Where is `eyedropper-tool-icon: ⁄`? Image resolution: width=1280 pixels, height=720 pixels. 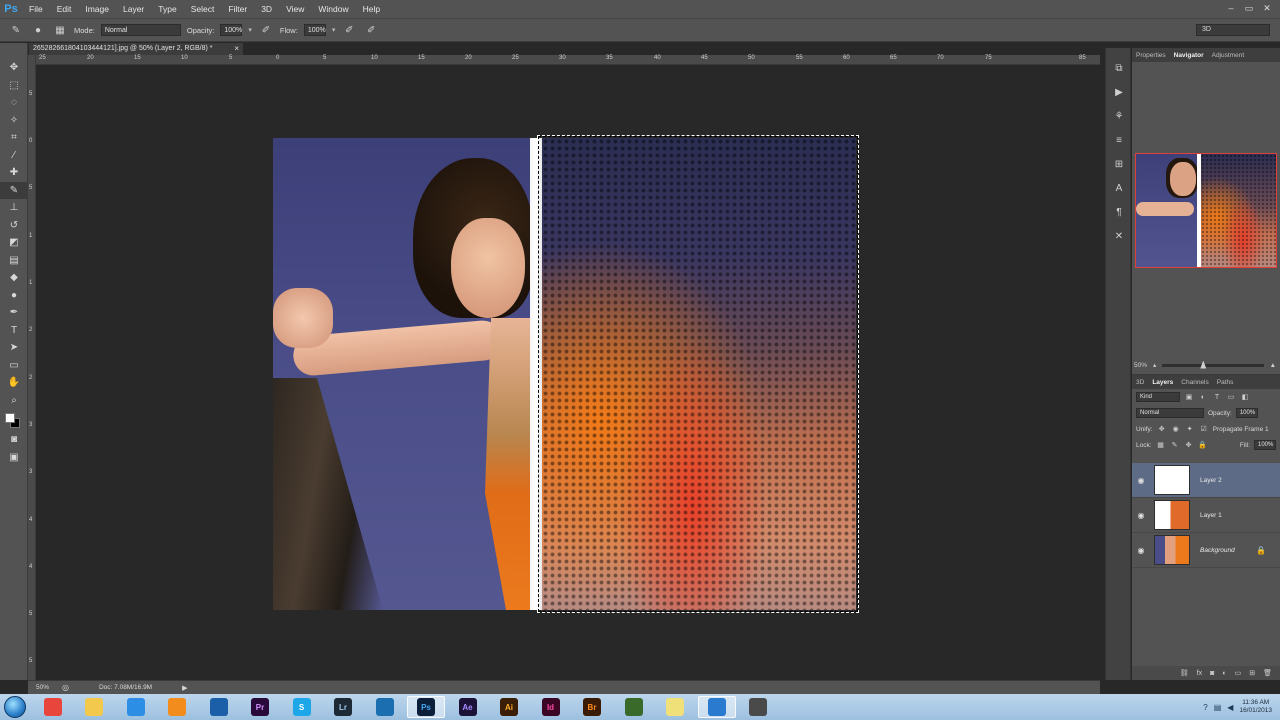
eyedropper-tool-icon: ⁄ is located at coordinates (14, 156).